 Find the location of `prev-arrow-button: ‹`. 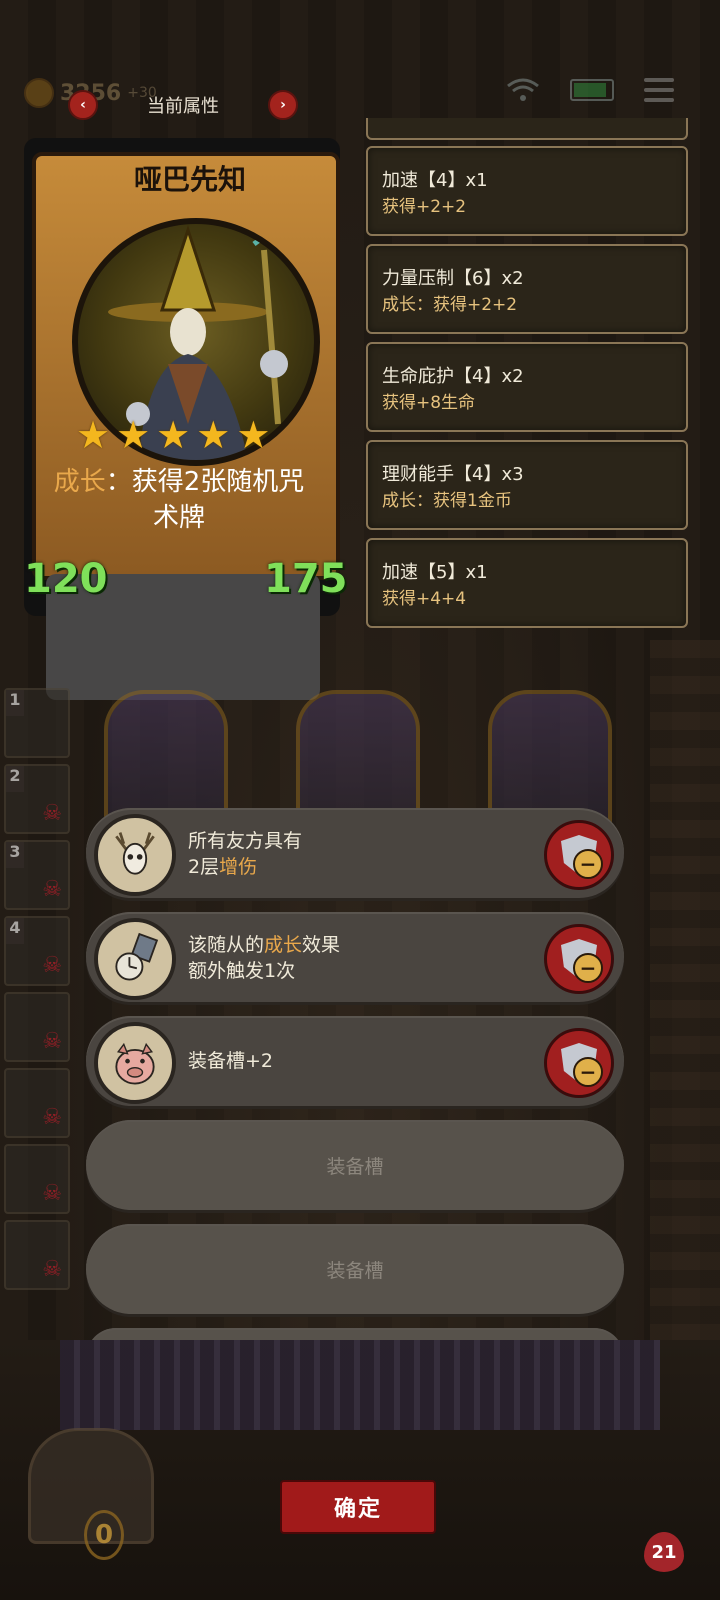

prev-arrow-button: ‹ is located at coordinates (83, 105).